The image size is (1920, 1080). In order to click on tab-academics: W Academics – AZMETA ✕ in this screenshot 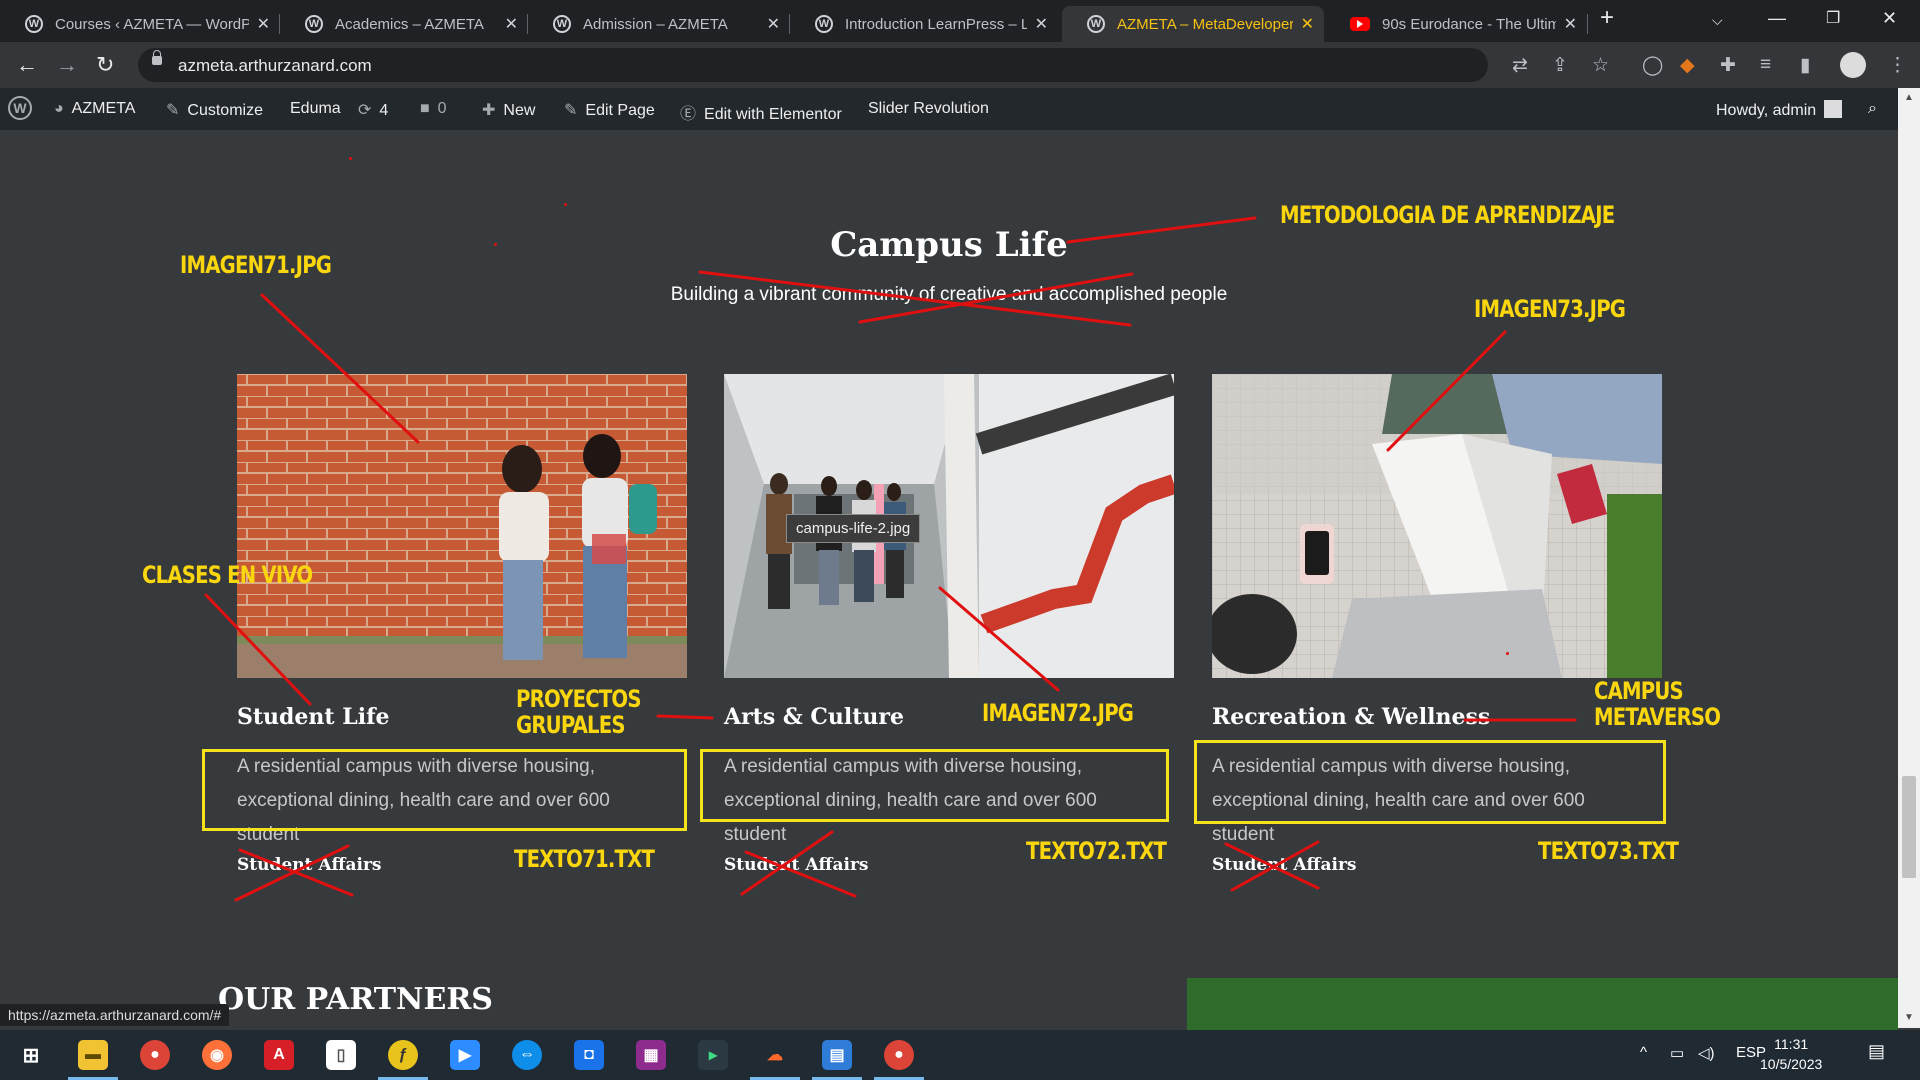, I will do `click(404, 24)`.